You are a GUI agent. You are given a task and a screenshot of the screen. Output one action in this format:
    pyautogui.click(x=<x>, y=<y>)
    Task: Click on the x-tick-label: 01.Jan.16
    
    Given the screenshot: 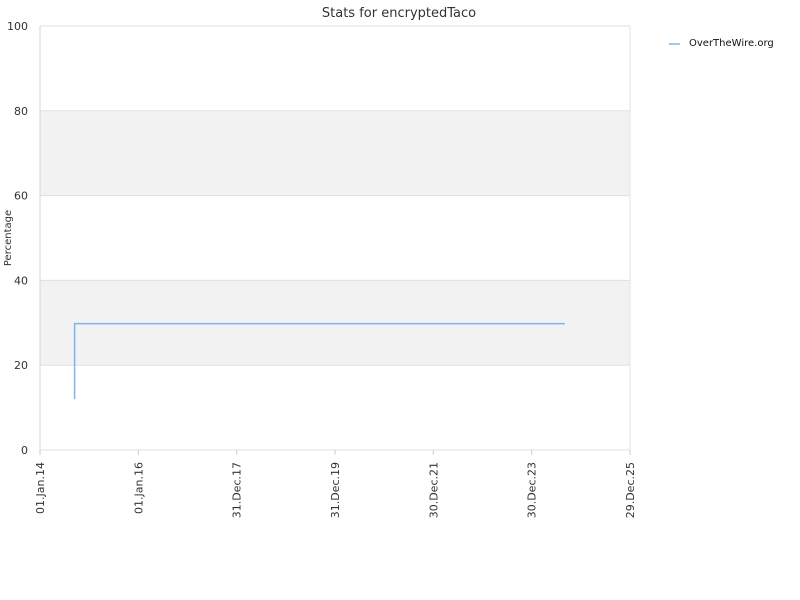 What is the action you would take?
    pyautogui.click(x=138, y=488)
    